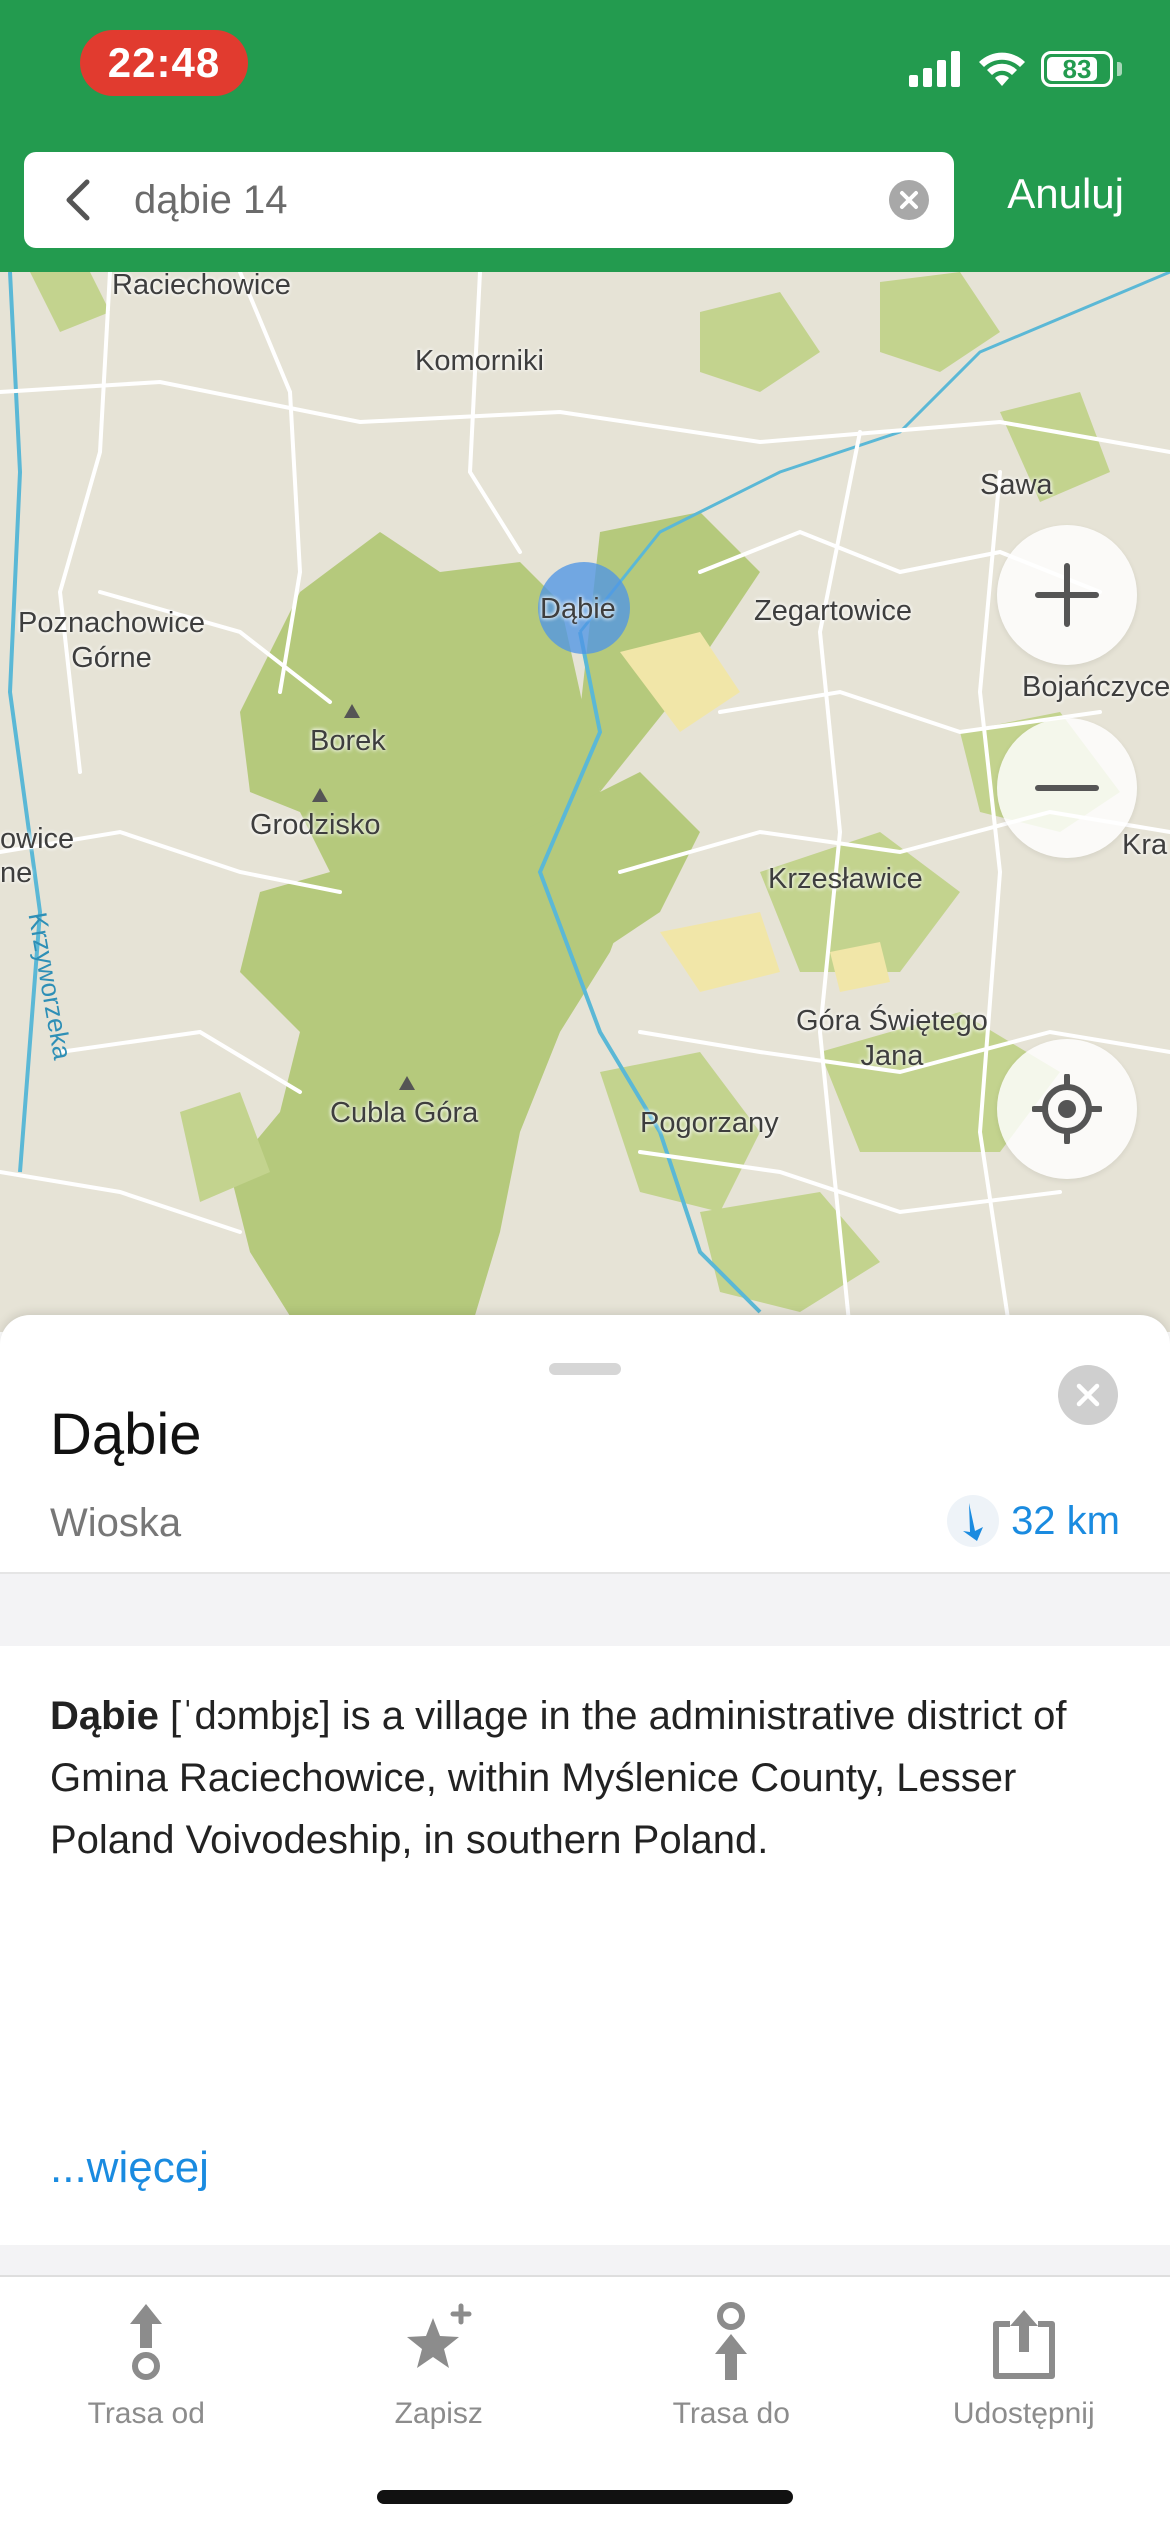 Image resolution: width=1170 pixels, height=2532 pixels. I want to click on zoom-in-button, so click(1067, 595).